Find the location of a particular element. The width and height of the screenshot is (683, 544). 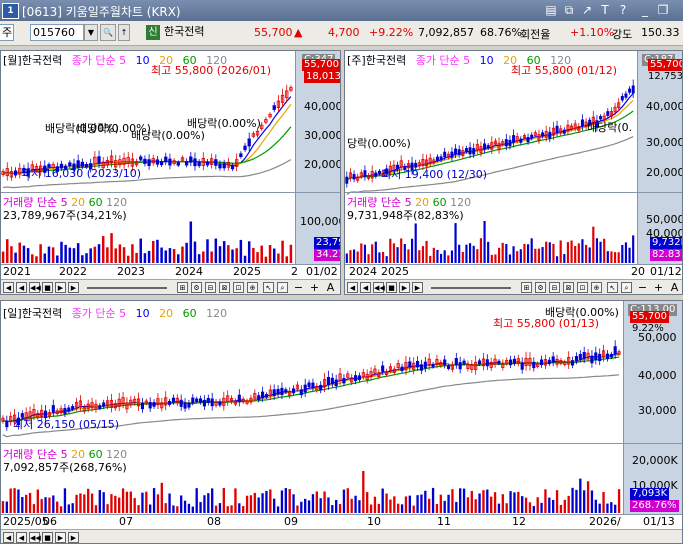

daily-control-bar: ◀ ◀ ◀◀ ■ ▶ ▶ is located at coordinates (341, 536).